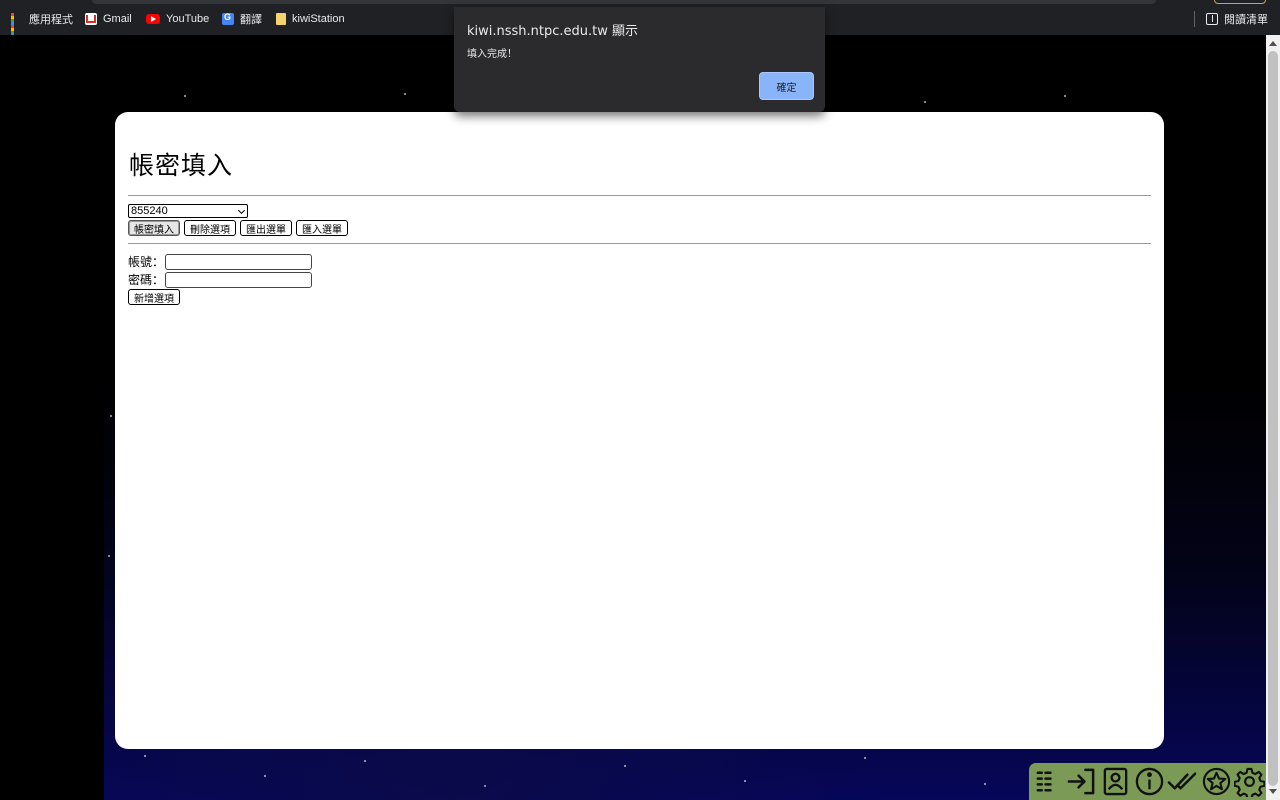 The width and height of the screenshot is (1280, 800). What do you see at coordinates (51, 20) in the screenshot?
I see `bookmark-label: 應用程式` at bounding box center [51, 20].